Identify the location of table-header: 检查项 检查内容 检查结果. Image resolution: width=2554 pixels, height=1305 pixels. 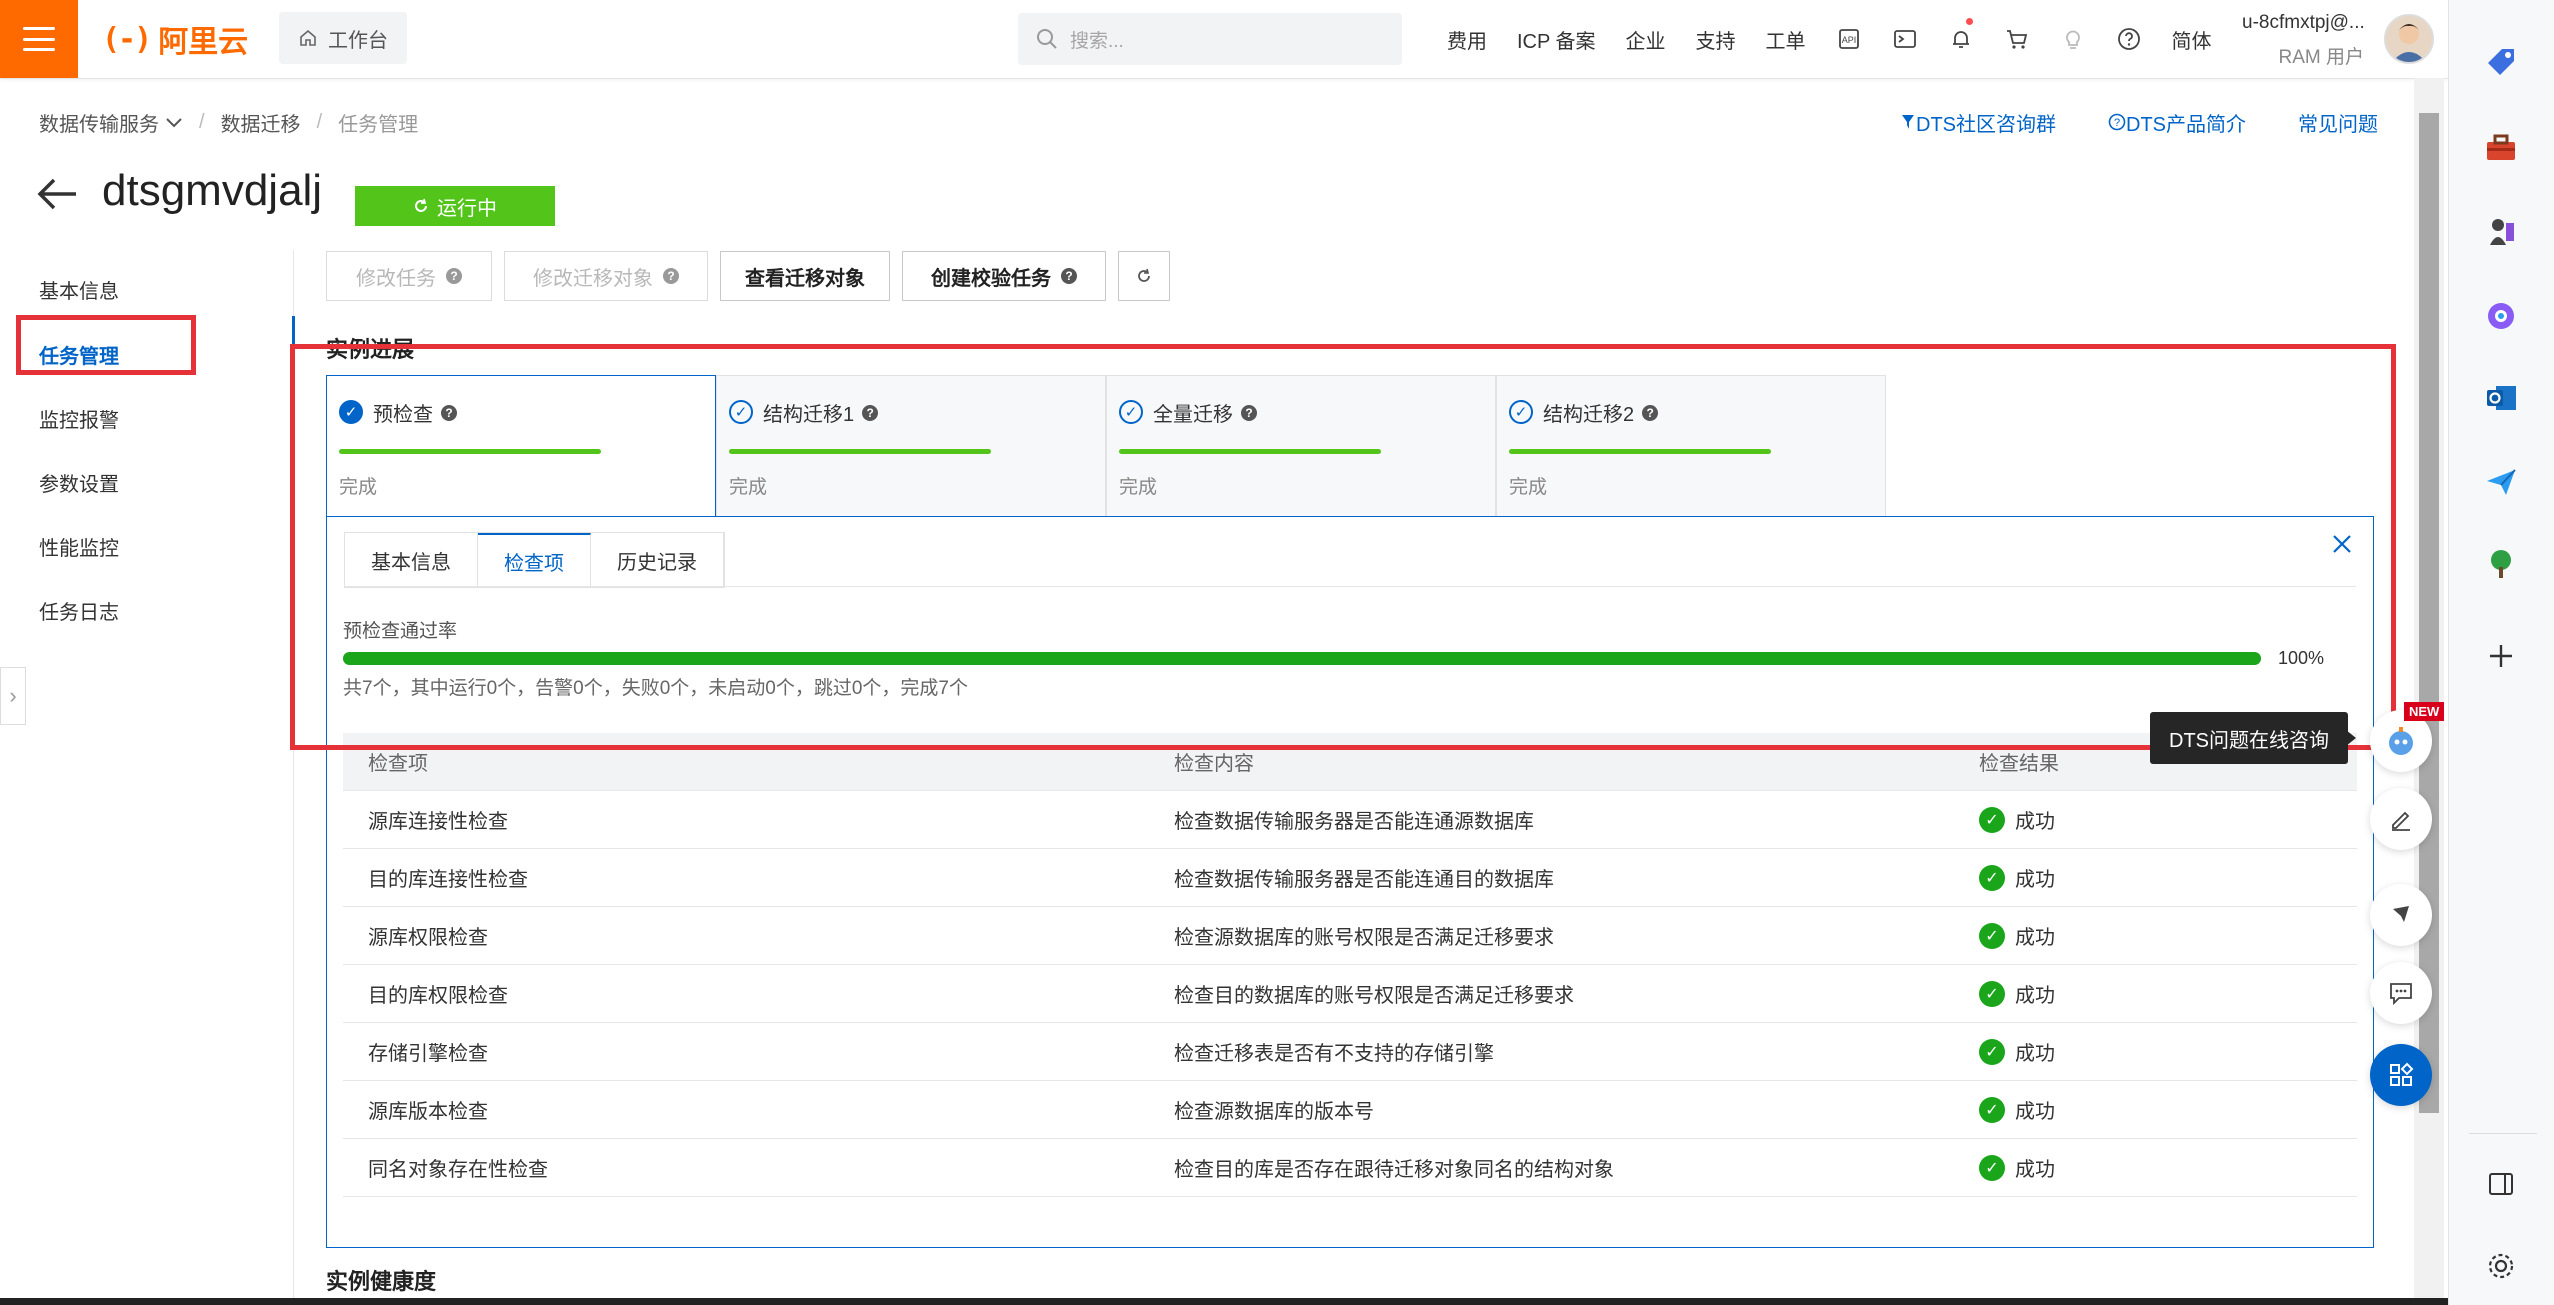
(1350, 762).